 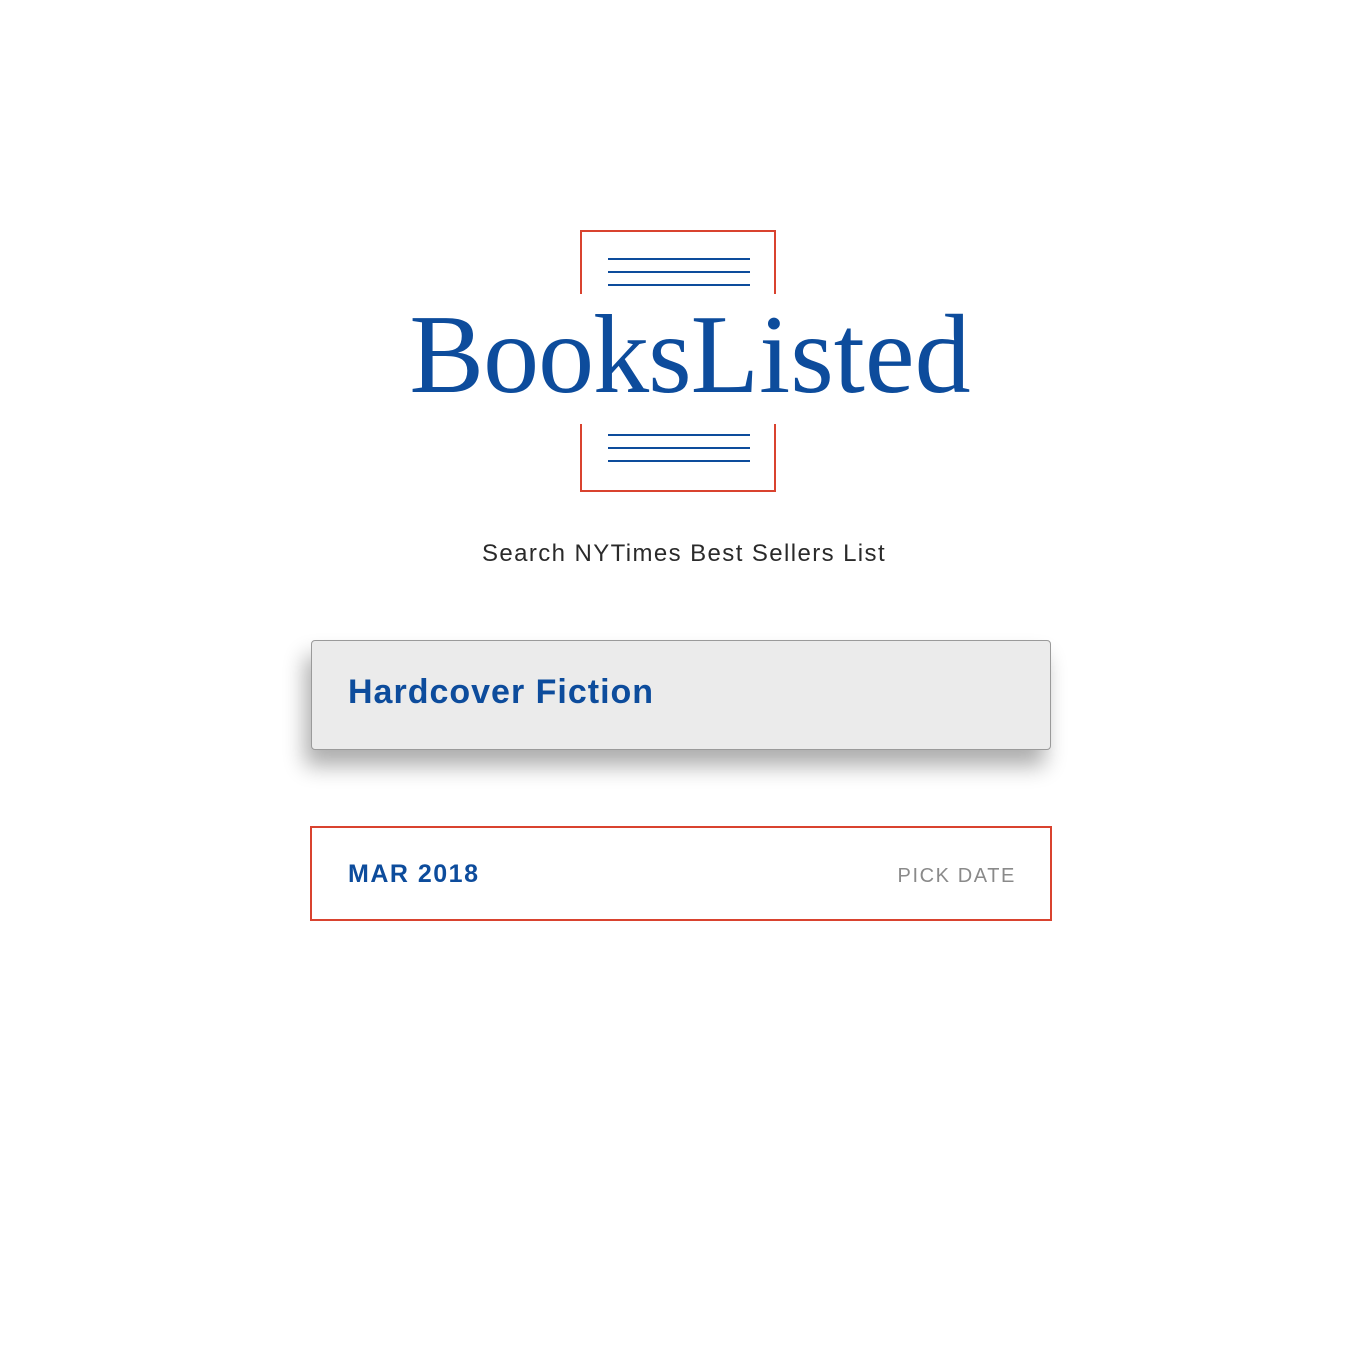 I want to click on logo: BooksListed, so click(x=690, y=363).